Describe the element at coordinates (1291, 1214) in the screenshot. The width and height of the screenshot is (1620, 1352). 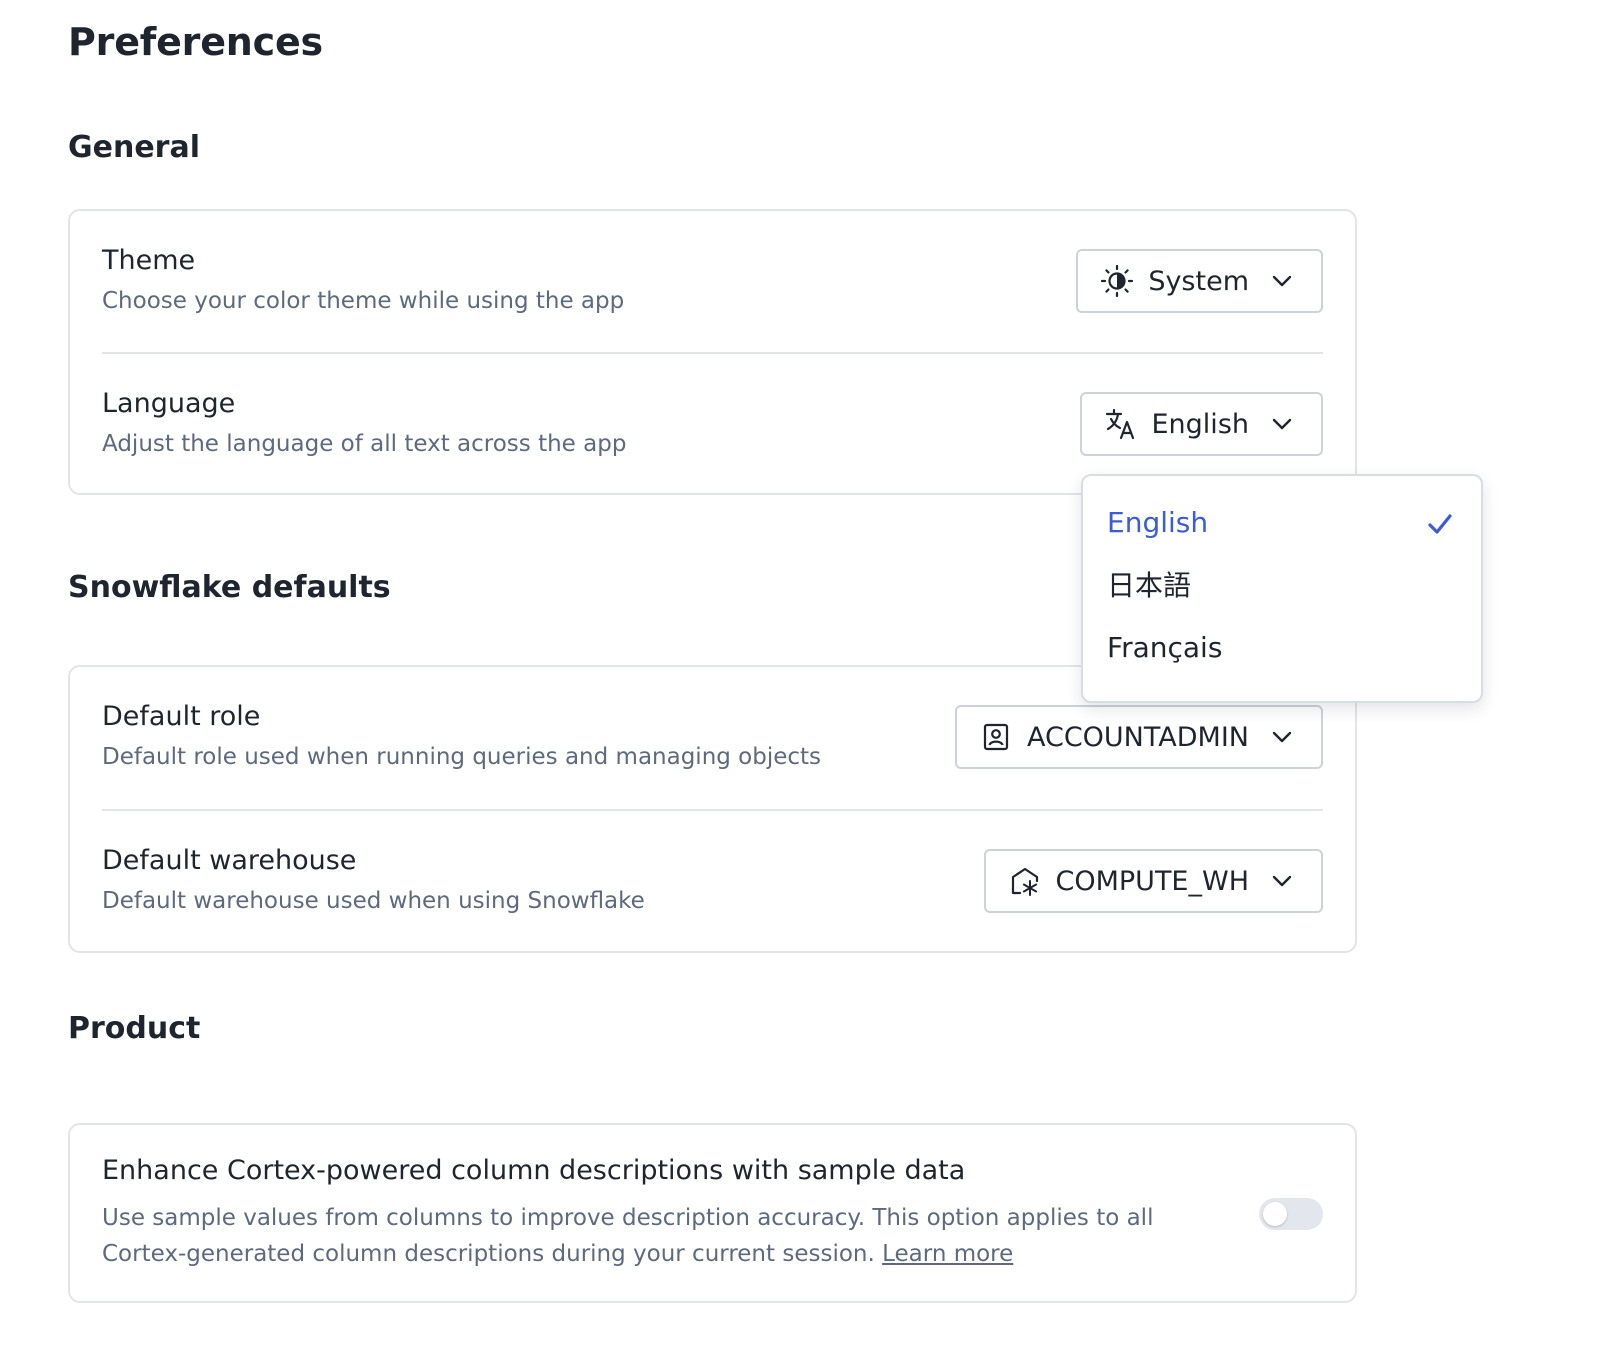
I see `cortex-sample-data-toggle` at that location.